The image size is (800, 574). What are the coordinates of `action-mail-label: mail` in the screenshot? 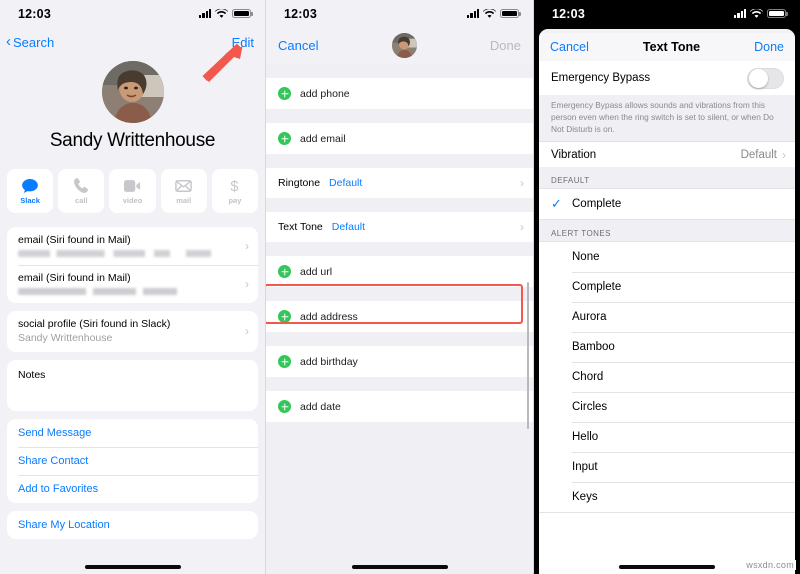 It's located at (184, 200).